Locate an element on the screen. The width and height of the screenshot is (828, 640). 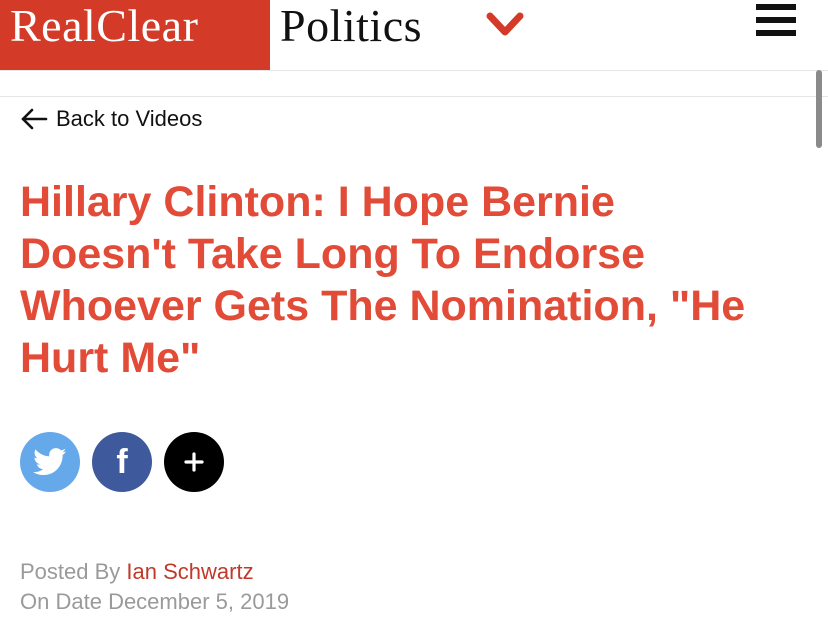
back-to-videos-link: Back to Videos is located at coordinates (111, 119).